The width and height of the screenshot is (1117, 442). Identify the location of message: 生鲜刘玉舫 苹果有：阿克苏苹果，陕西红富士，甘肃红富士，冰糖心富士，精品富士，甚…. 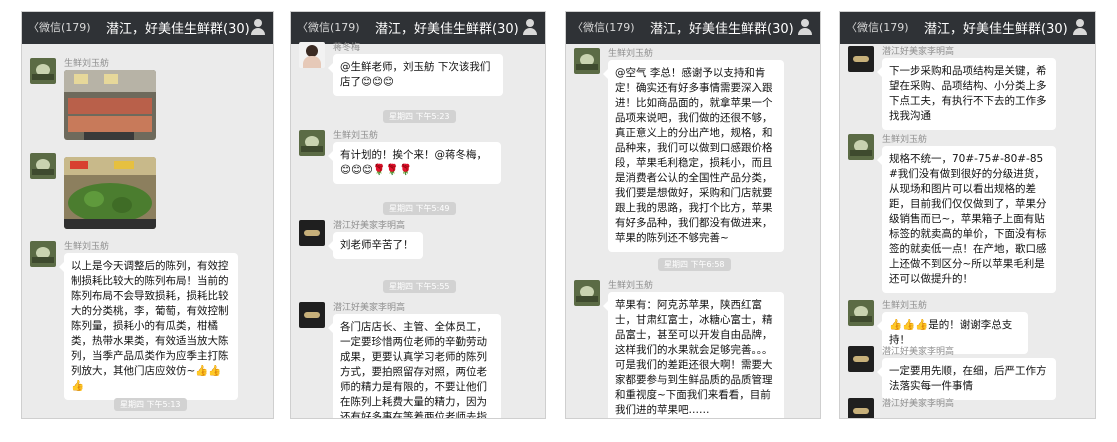
(695, 349).